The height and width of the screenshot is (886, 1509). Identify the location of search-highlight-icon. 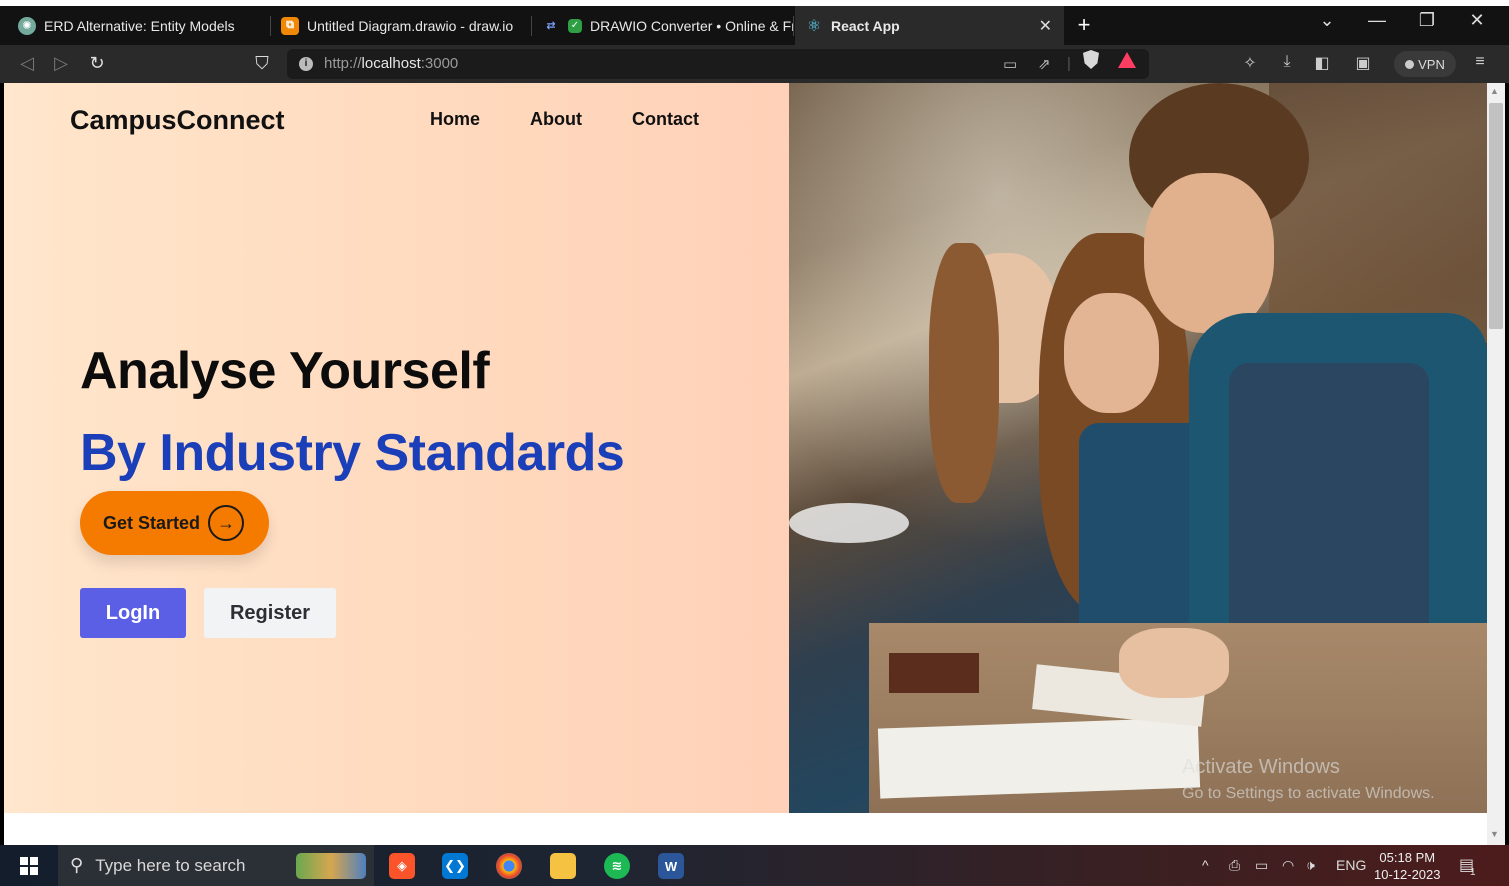
(331, 866).